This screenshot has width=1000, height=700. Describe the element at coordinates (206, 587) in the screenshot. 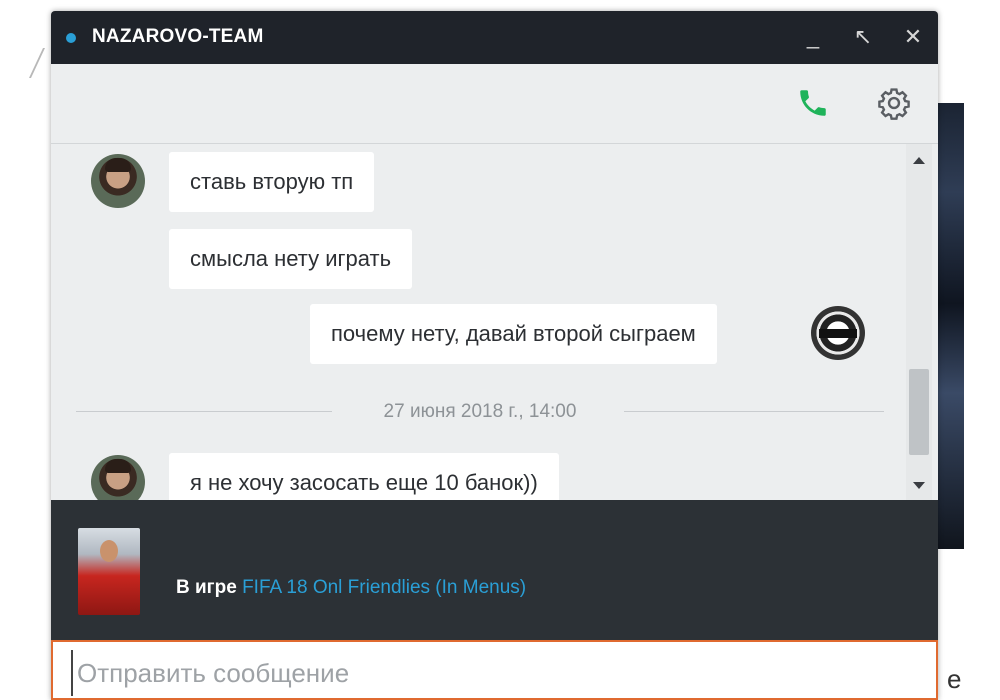

I see `game-status-prefix: В игре` at that location.